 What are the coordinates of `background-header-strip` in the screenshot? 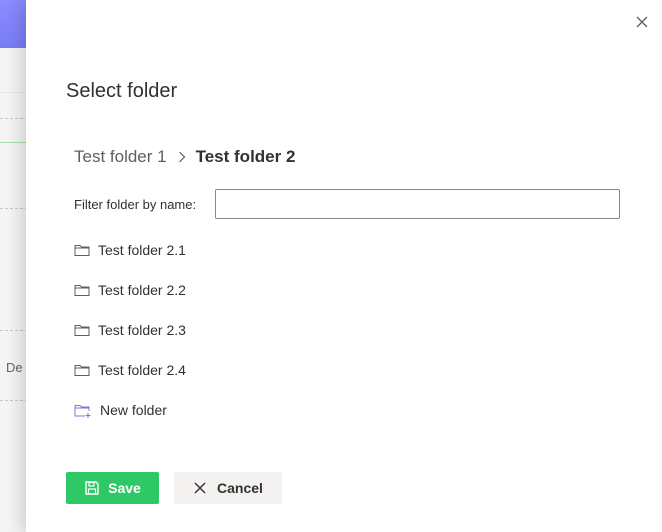 It's located at (14, 24).